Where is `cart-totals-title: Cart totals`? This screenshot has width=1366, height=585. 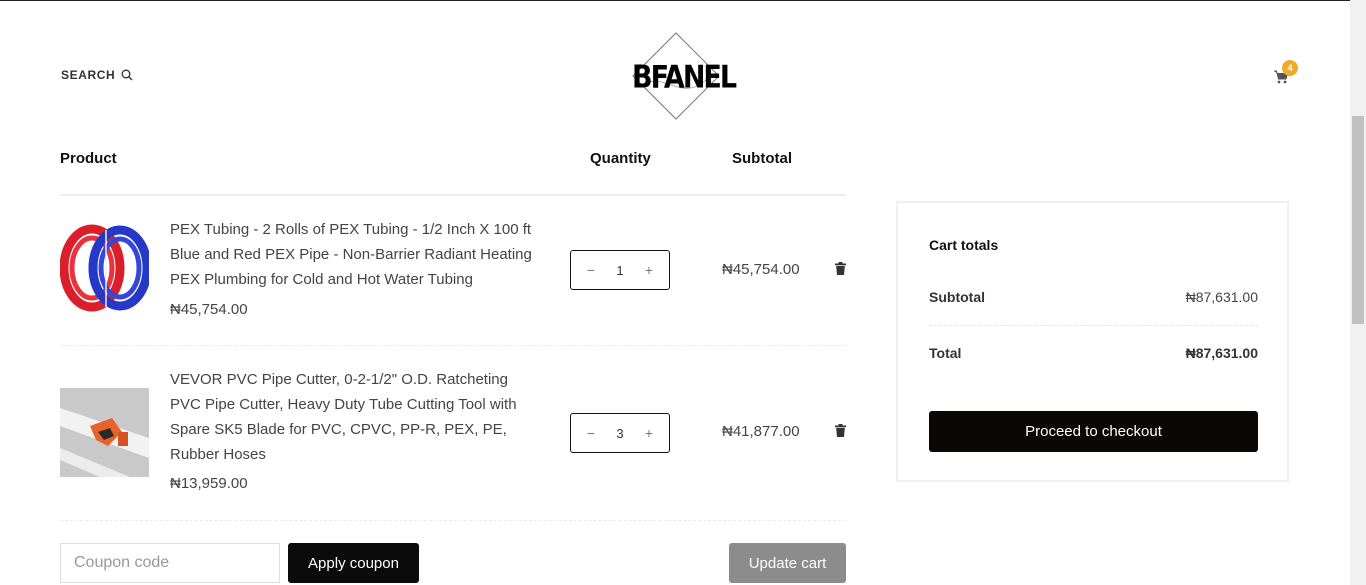 cart-totals-title: Cart totals is located at coordinates (964, 245).